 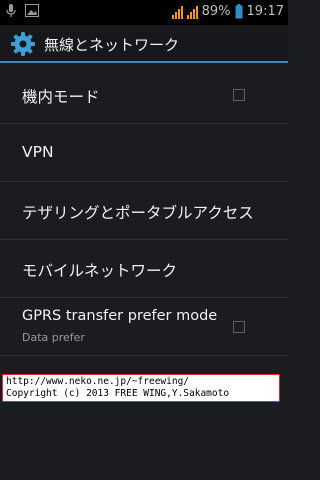 I want to click on status-bar: 89% 19:17, so click(x=144, y=12).